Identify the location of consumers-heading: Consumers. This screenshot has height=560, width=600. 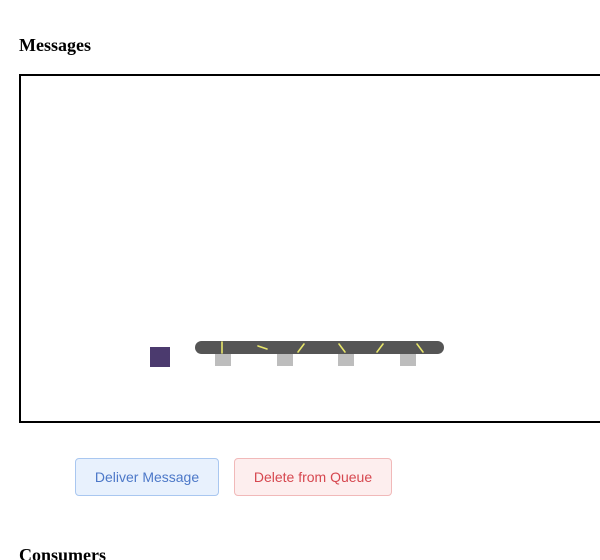
(63, 552).